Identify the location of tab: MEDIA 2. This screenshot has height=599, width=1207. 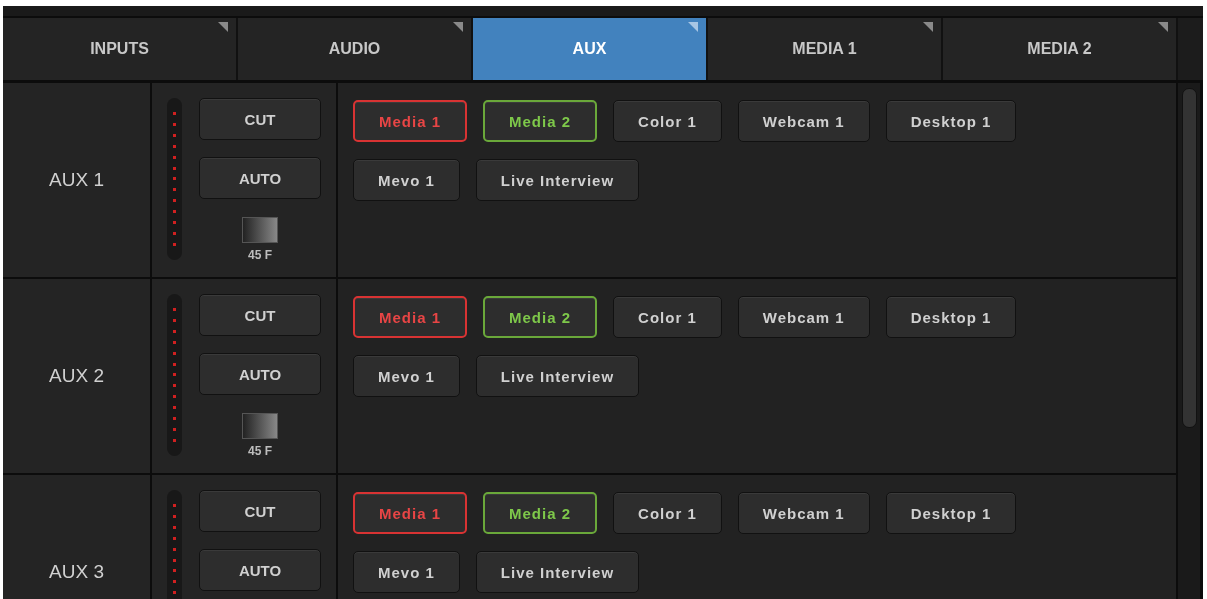
(1059, 49).